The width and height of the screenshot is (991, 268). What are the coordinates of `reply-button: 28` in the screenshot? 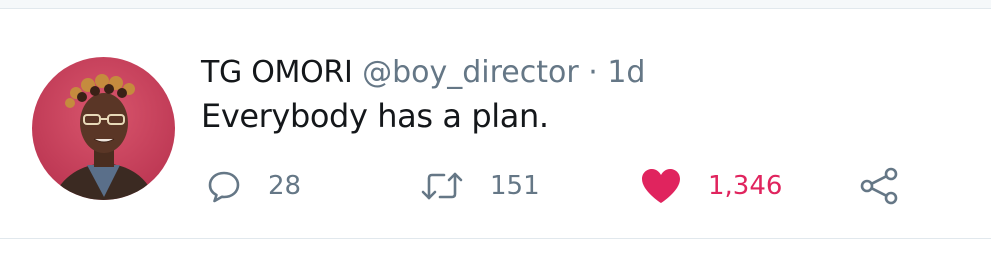 It's located at (253, 186).